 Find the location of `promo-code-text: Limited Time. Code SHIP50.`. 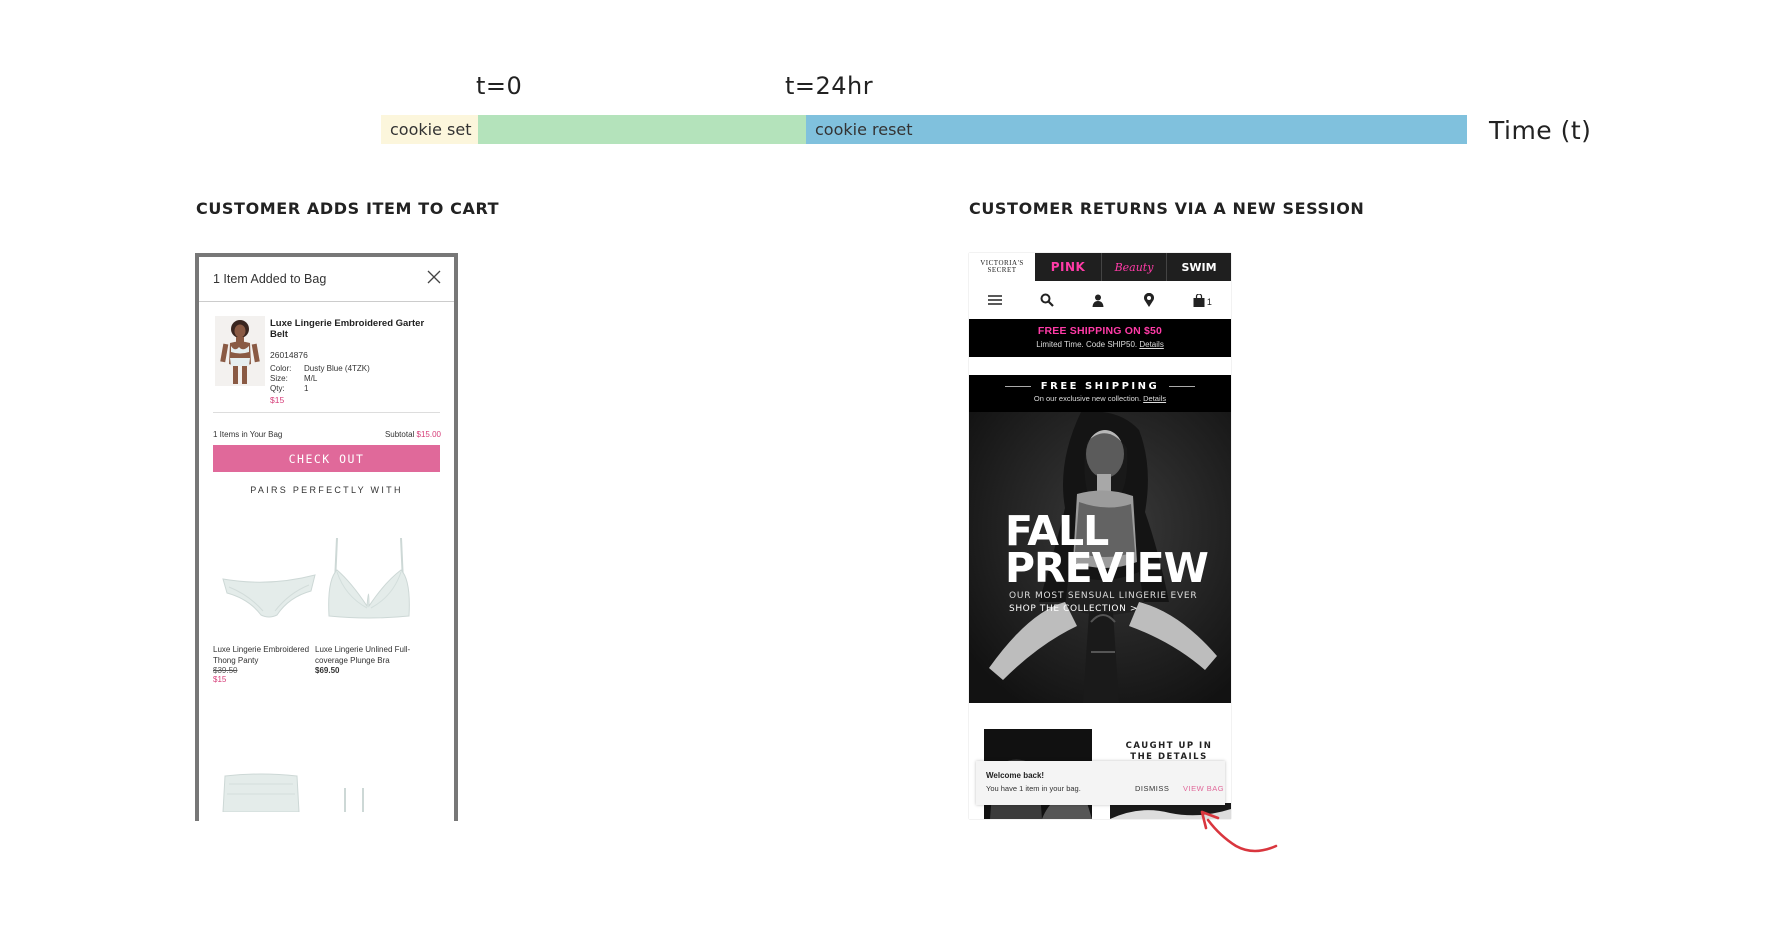

promo-code-text: Limited Time. Code SHIP50. is located at coordinates (1087, 344).